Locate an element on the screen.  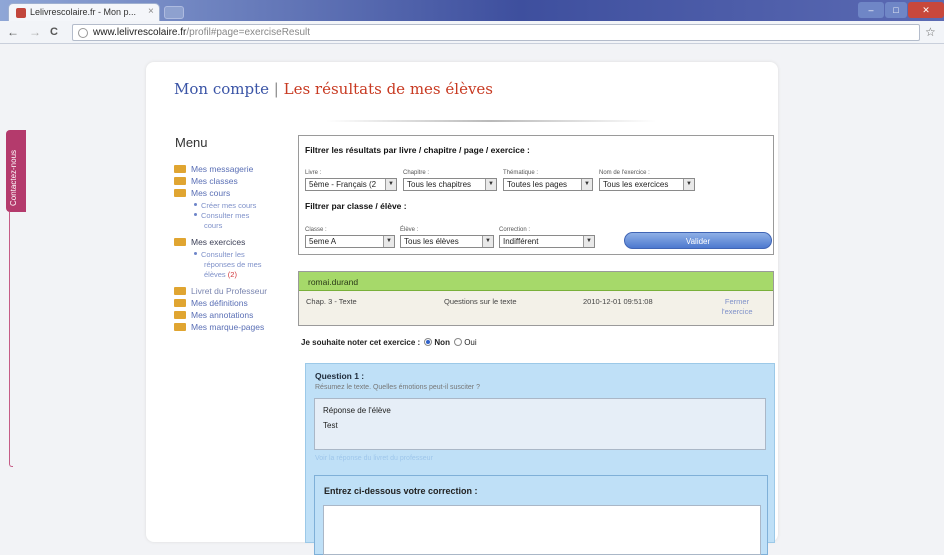
menu-item-livret: Livret du Professeur is located at coordinates (220, 291).